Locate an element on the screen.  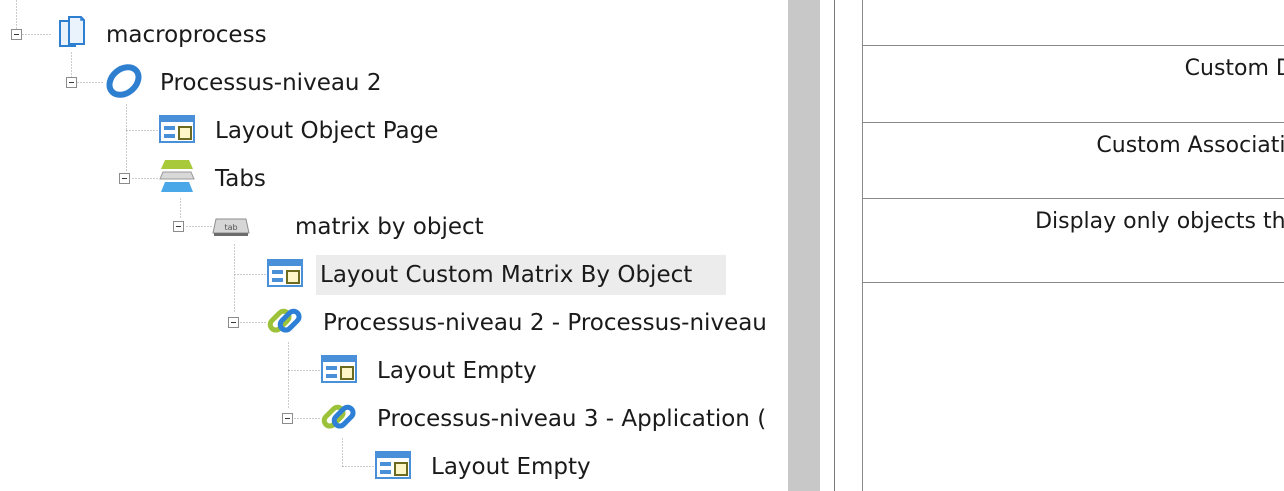
splitter-divider is located at coordinates (834, 245).